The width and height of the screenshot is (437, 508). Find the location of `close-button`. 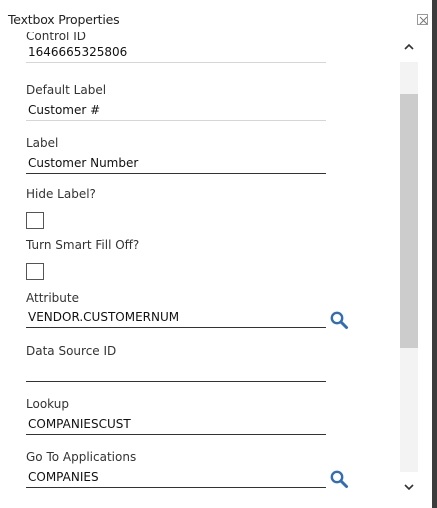

close-button is located at coordinates (422, 19).